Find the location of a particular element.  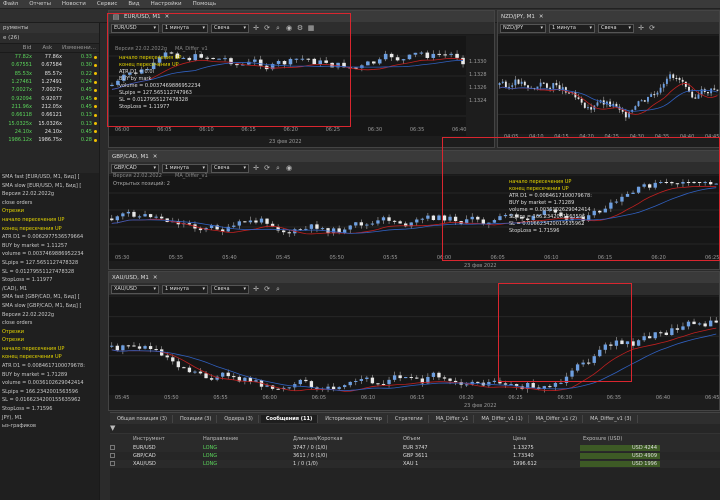

quote-row: 85.53x 85.57x 0.22 is located at coordinates (49, 74).